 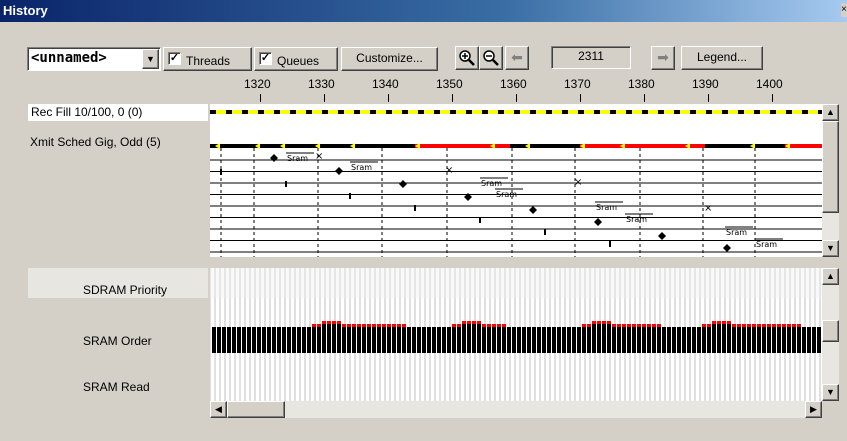 I want to click on history-name-combo: <unnamed> ▼, so click(x=94, y=59).